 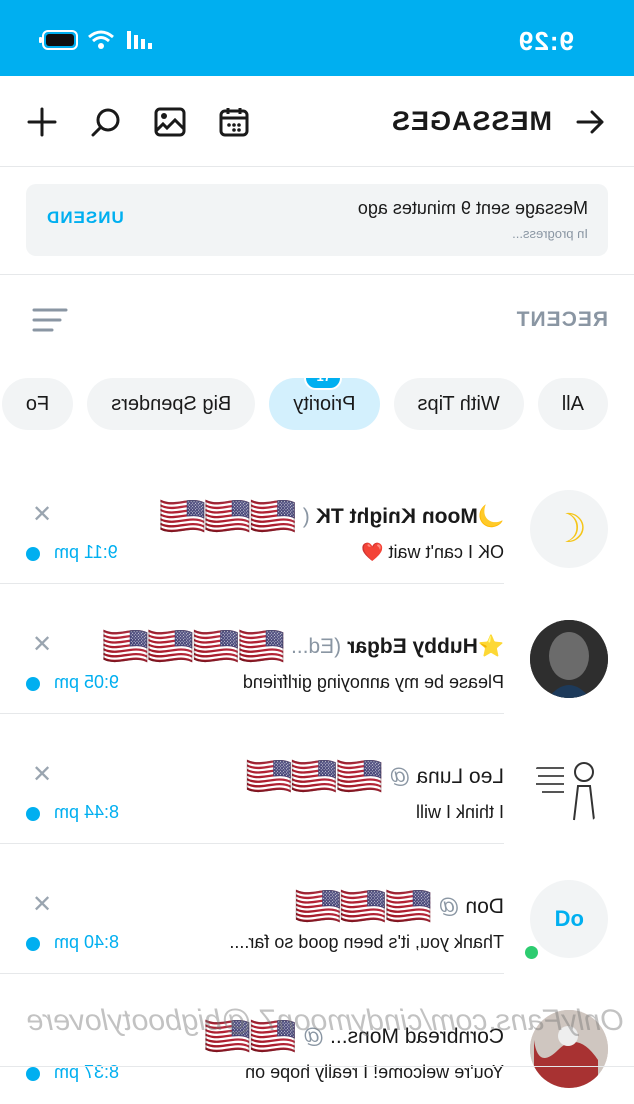 I want to click on message-preview: OK I can't wait ❤️, so click(x=432, y=552).